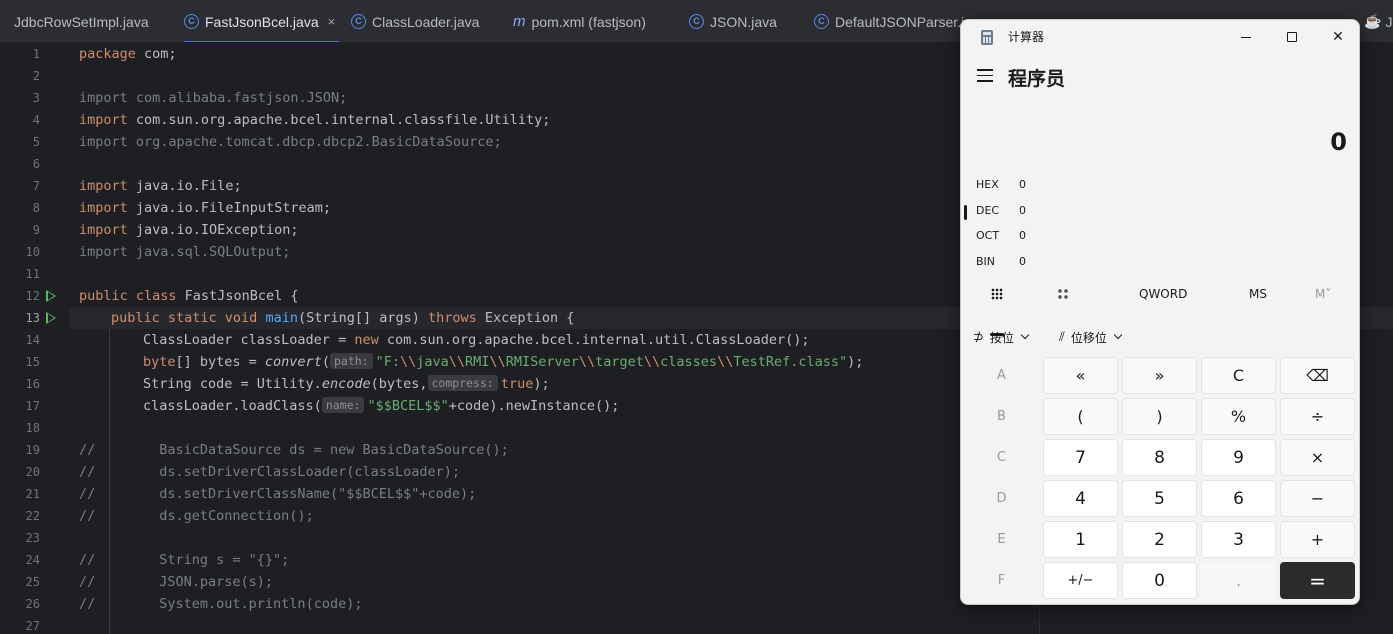  I want to click on keypad-icon, so click(997, 294).